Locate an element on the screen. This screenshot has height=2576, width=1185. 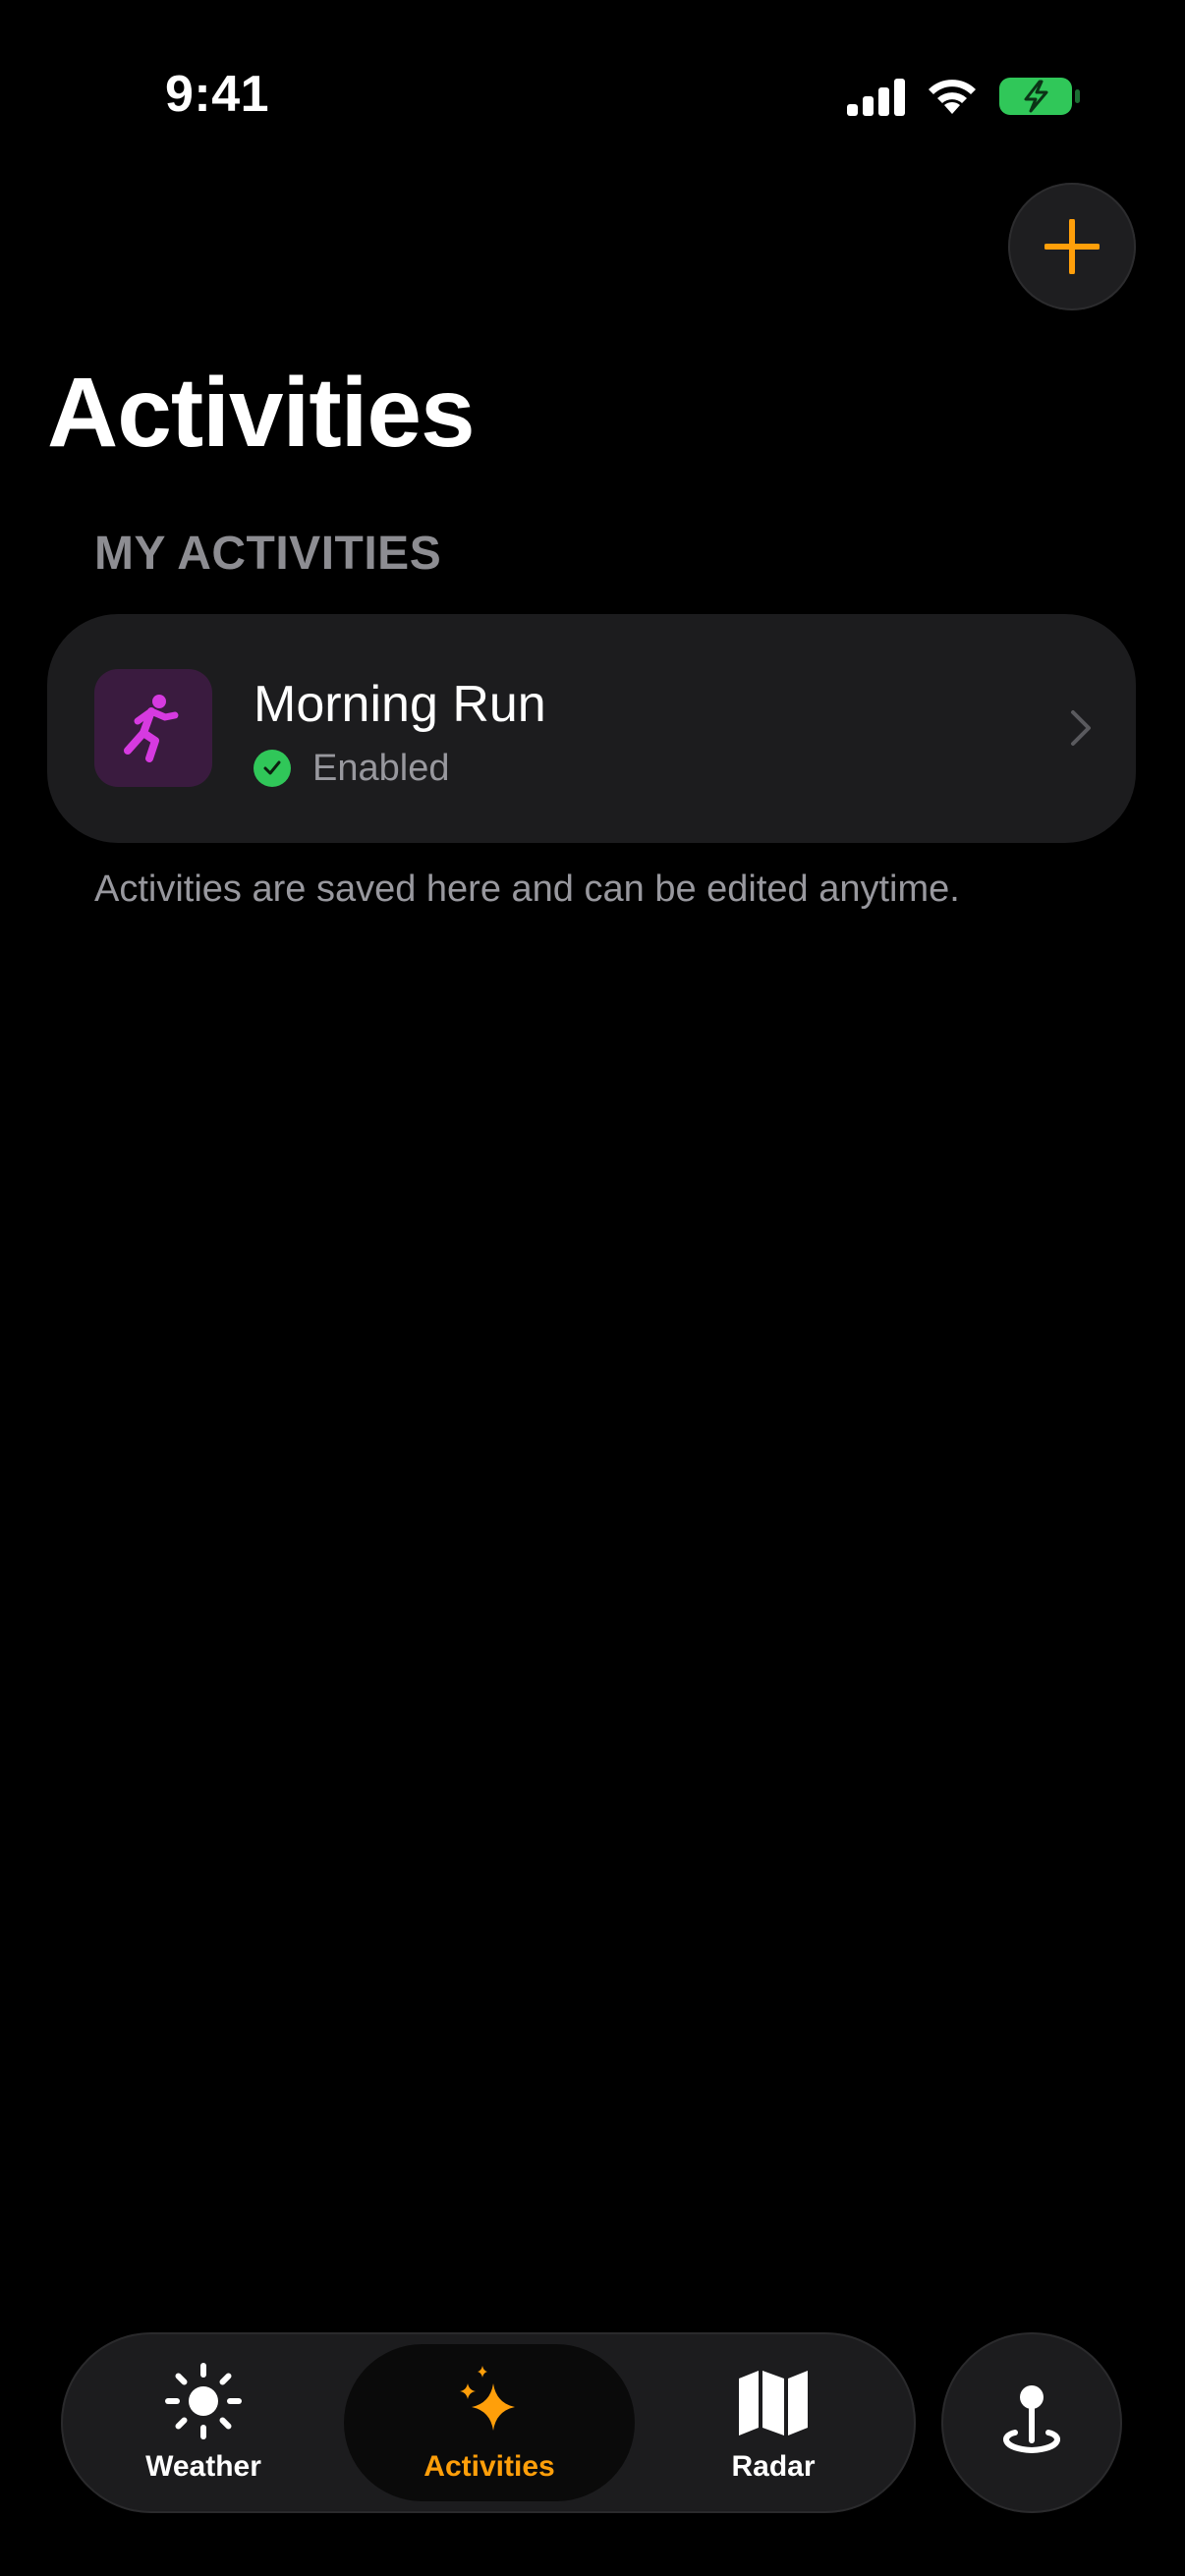
map-icon is located at coordinates (774, 2401).